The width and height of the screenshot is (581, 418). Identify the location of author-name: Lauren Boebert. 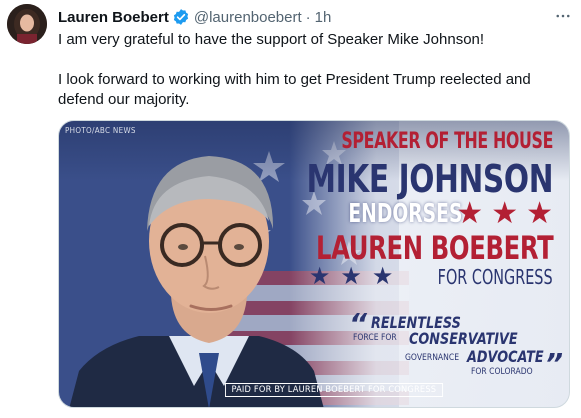
(113, 17).